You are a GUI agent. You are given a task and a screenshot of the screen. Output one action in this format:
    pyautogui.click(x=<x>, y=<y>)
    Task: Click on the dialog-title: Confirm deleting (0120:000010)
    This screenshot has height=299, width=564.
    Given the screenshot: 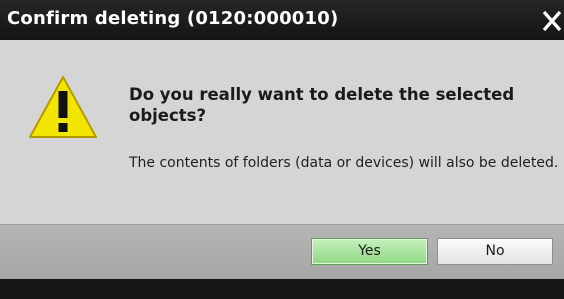 What is the action you would take?
    pyautogui.click(x=173, y=18)
    